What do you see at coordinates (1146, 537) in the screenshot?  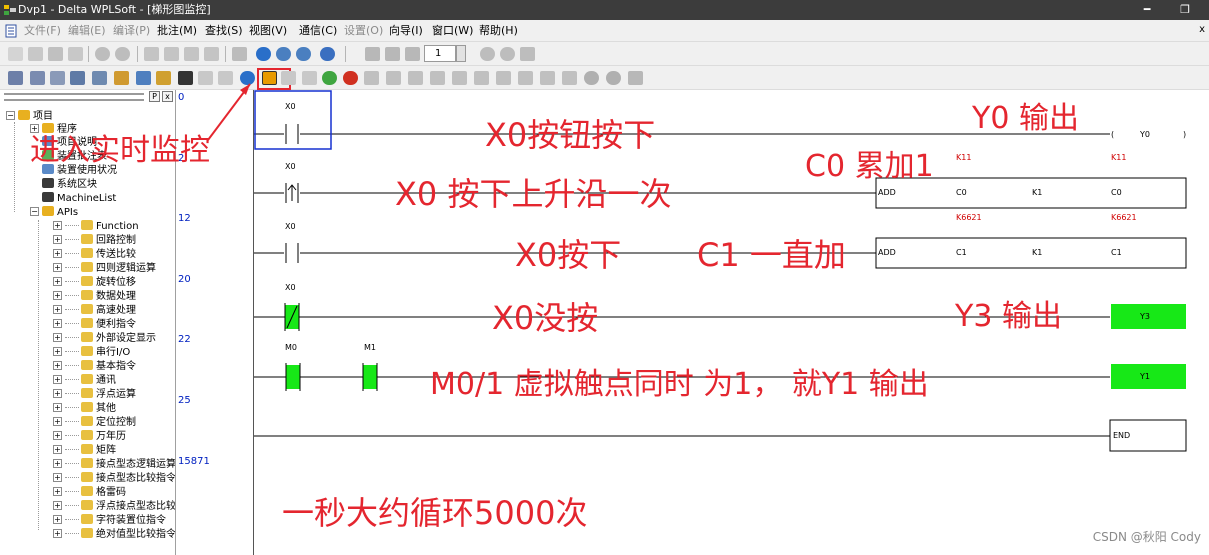 I see `watermark: CSDN @秋阳 Cody` at bounding box center [1146, 537].